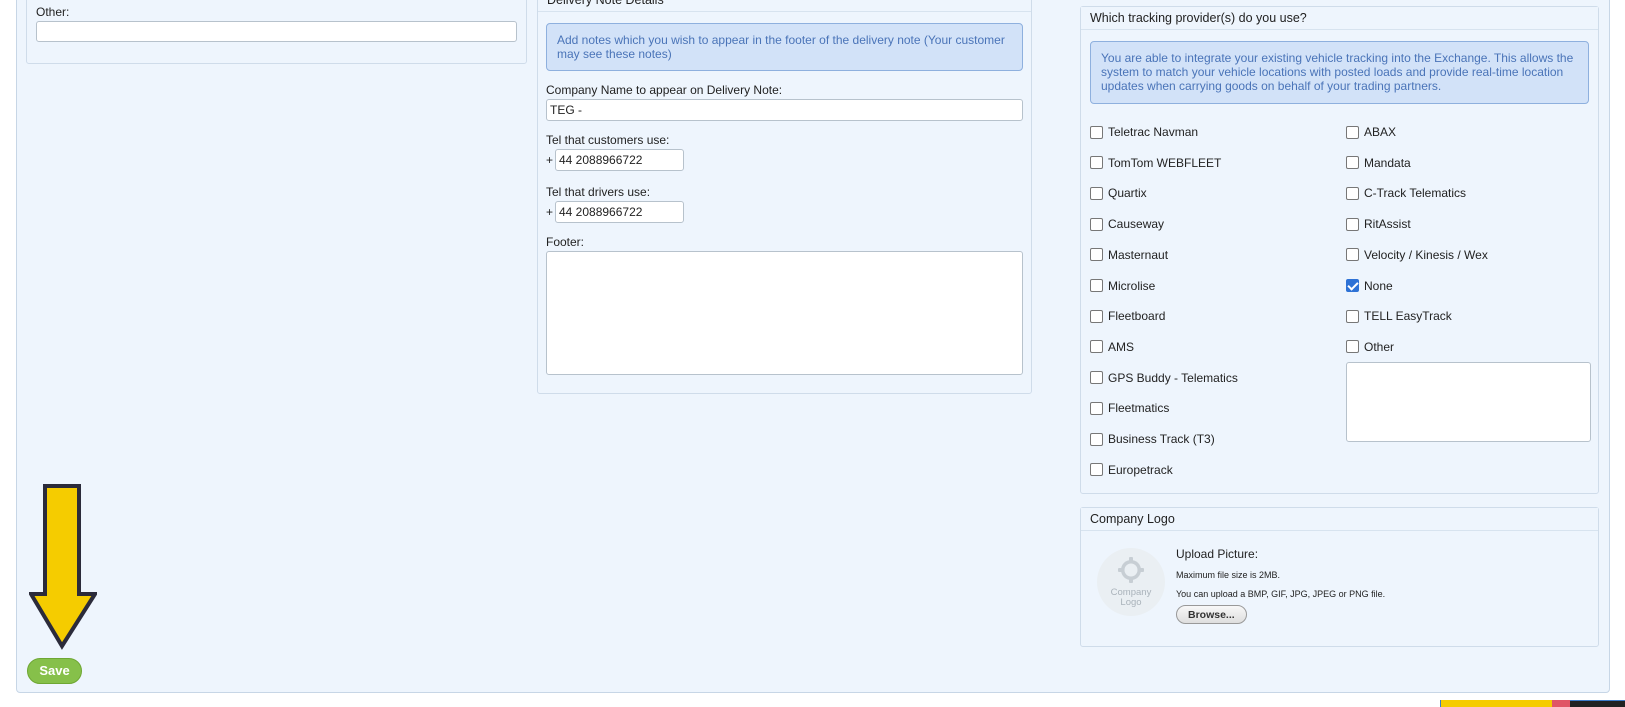 Image resolution: width=1625 pixels, height=707 pixels. I want to click on company-name-input, so click(784, 110).